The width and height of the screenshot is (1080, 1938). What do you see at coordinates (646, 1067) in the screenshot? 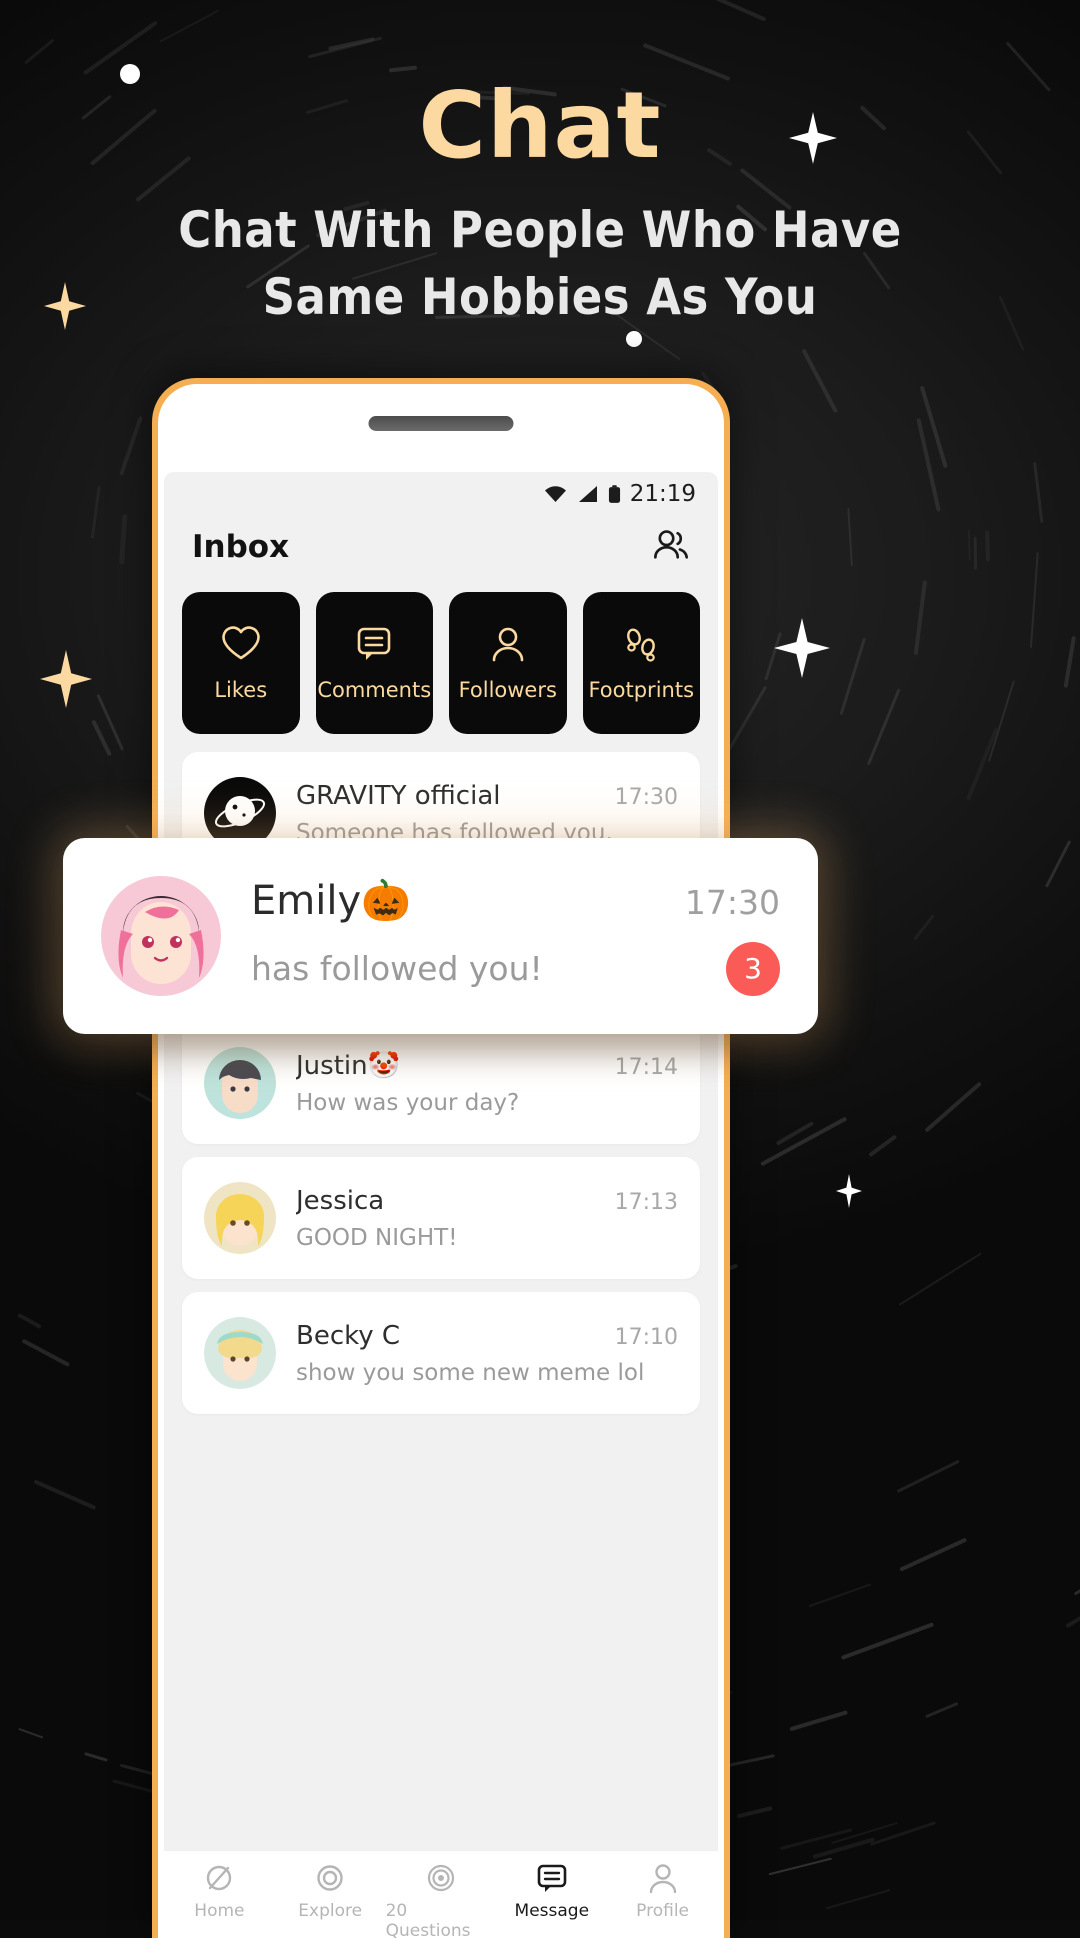
I see `conversation-time: 17:14` at bounding box center [646, 1067].